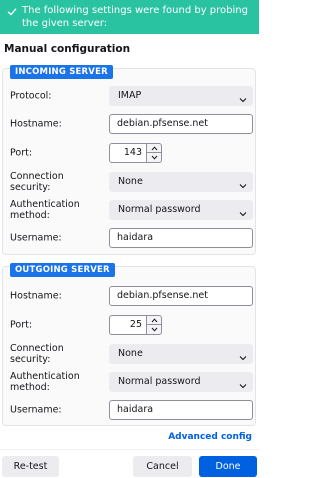 The height and width of the screenshot is (478, 320). I want to click on outgoing-username-row: Username: haidara, so click(129, 410).